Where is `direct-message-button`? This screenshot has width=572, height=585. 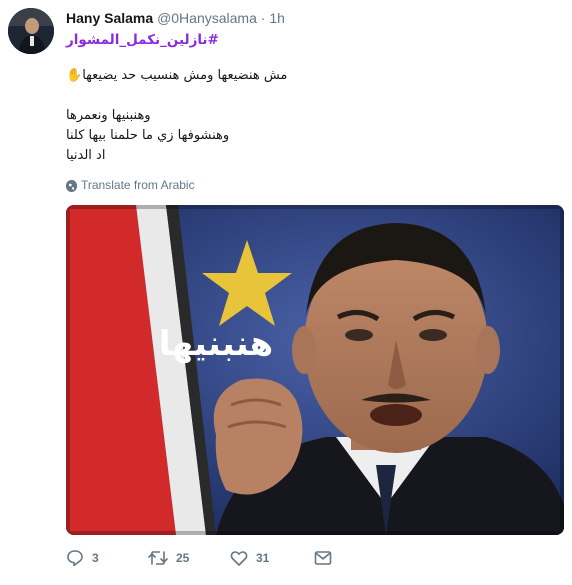 direct-message-button is located at coordinates (323, 558).